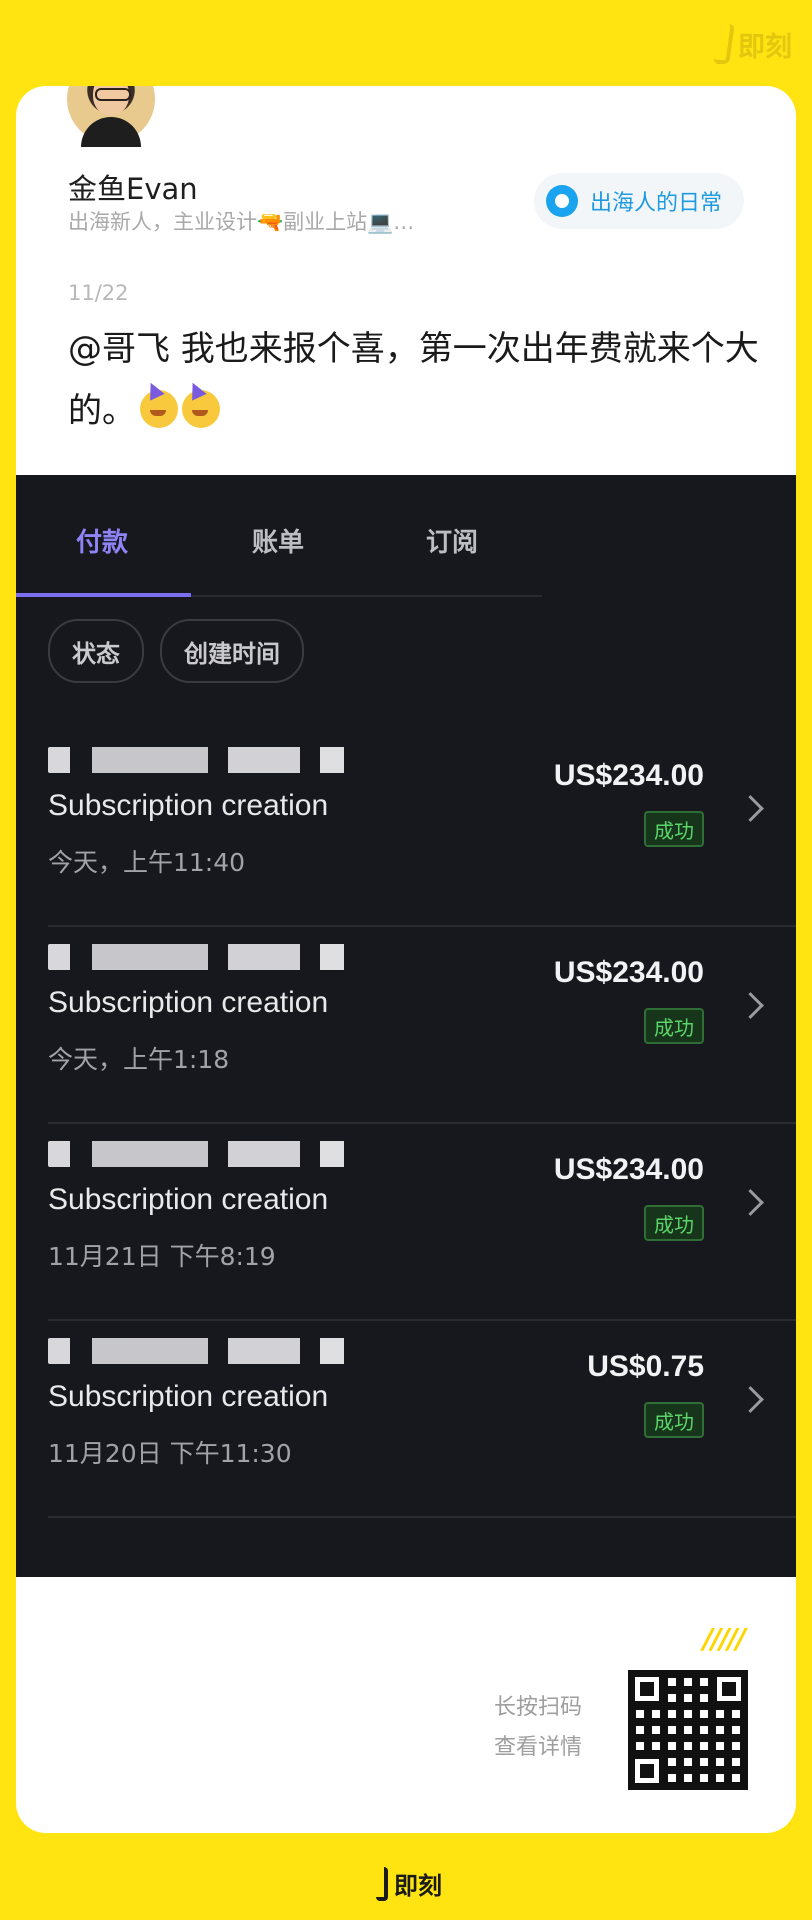 This screenshot has height=1920, width=812. I want to click on footer-decoration: /////, so click(724, 1638).